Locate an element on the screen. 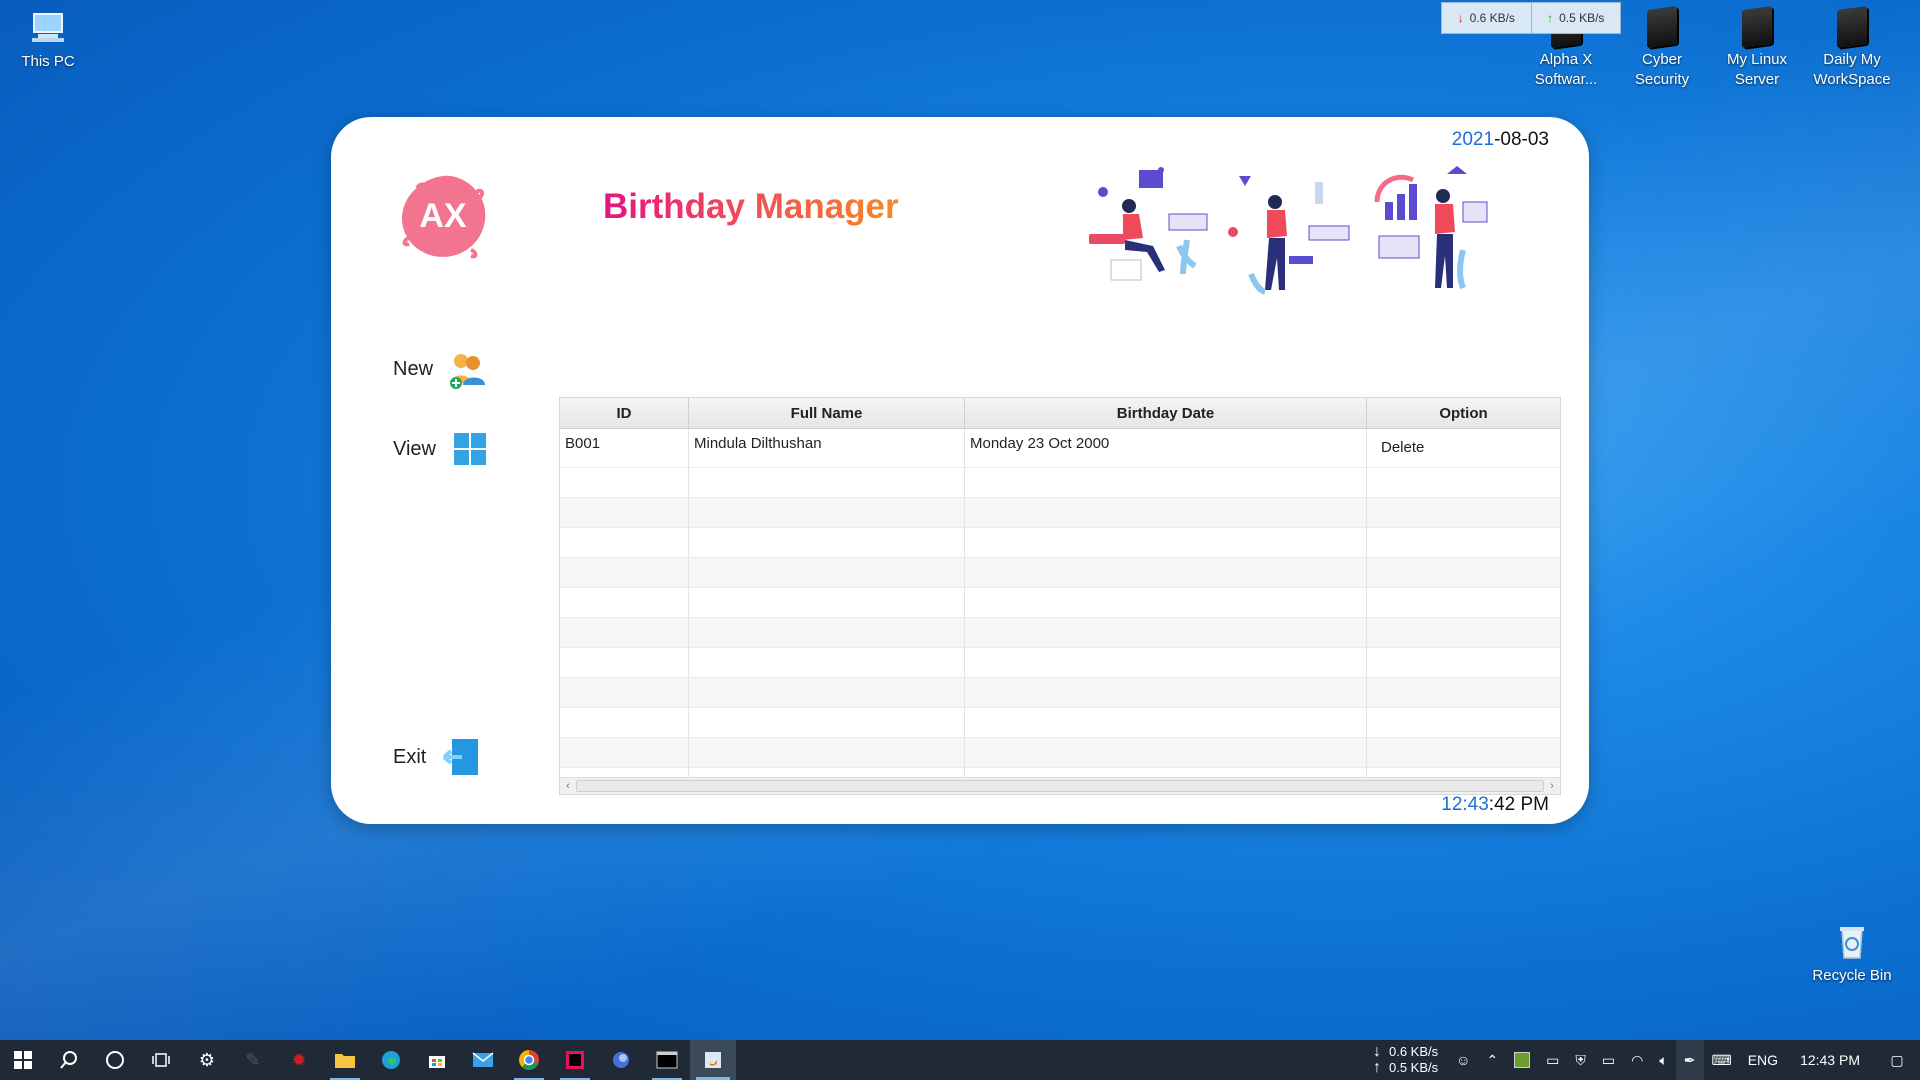 The height and width of the screenshot is (1080, 1920). desktop-icon-label: Daily My WorkSpace is located at coordinates (1852, 69).